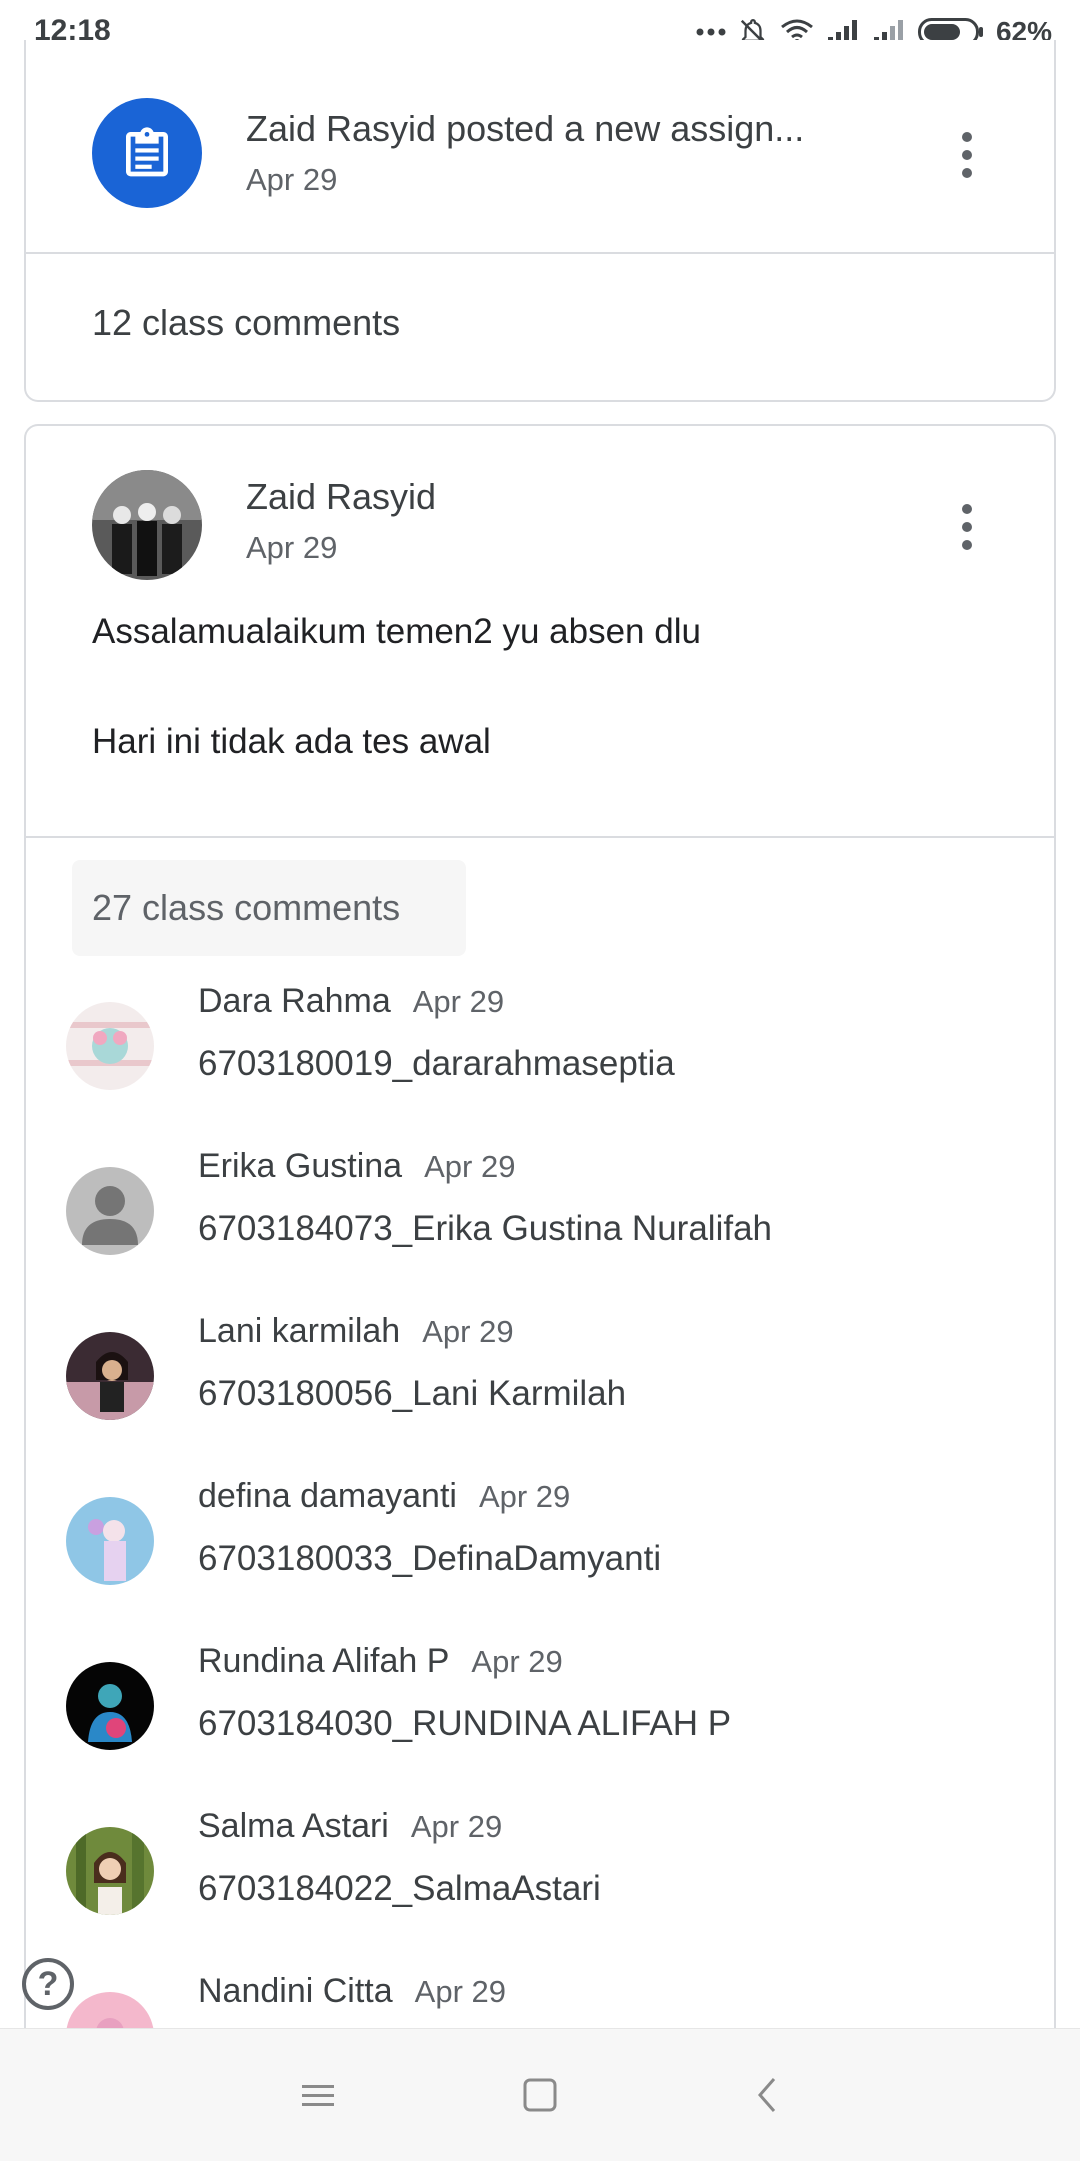 This screenshot has width=1080, height=2161. I want to click on comment-author: Lani karmilah, so click(299, 1331).